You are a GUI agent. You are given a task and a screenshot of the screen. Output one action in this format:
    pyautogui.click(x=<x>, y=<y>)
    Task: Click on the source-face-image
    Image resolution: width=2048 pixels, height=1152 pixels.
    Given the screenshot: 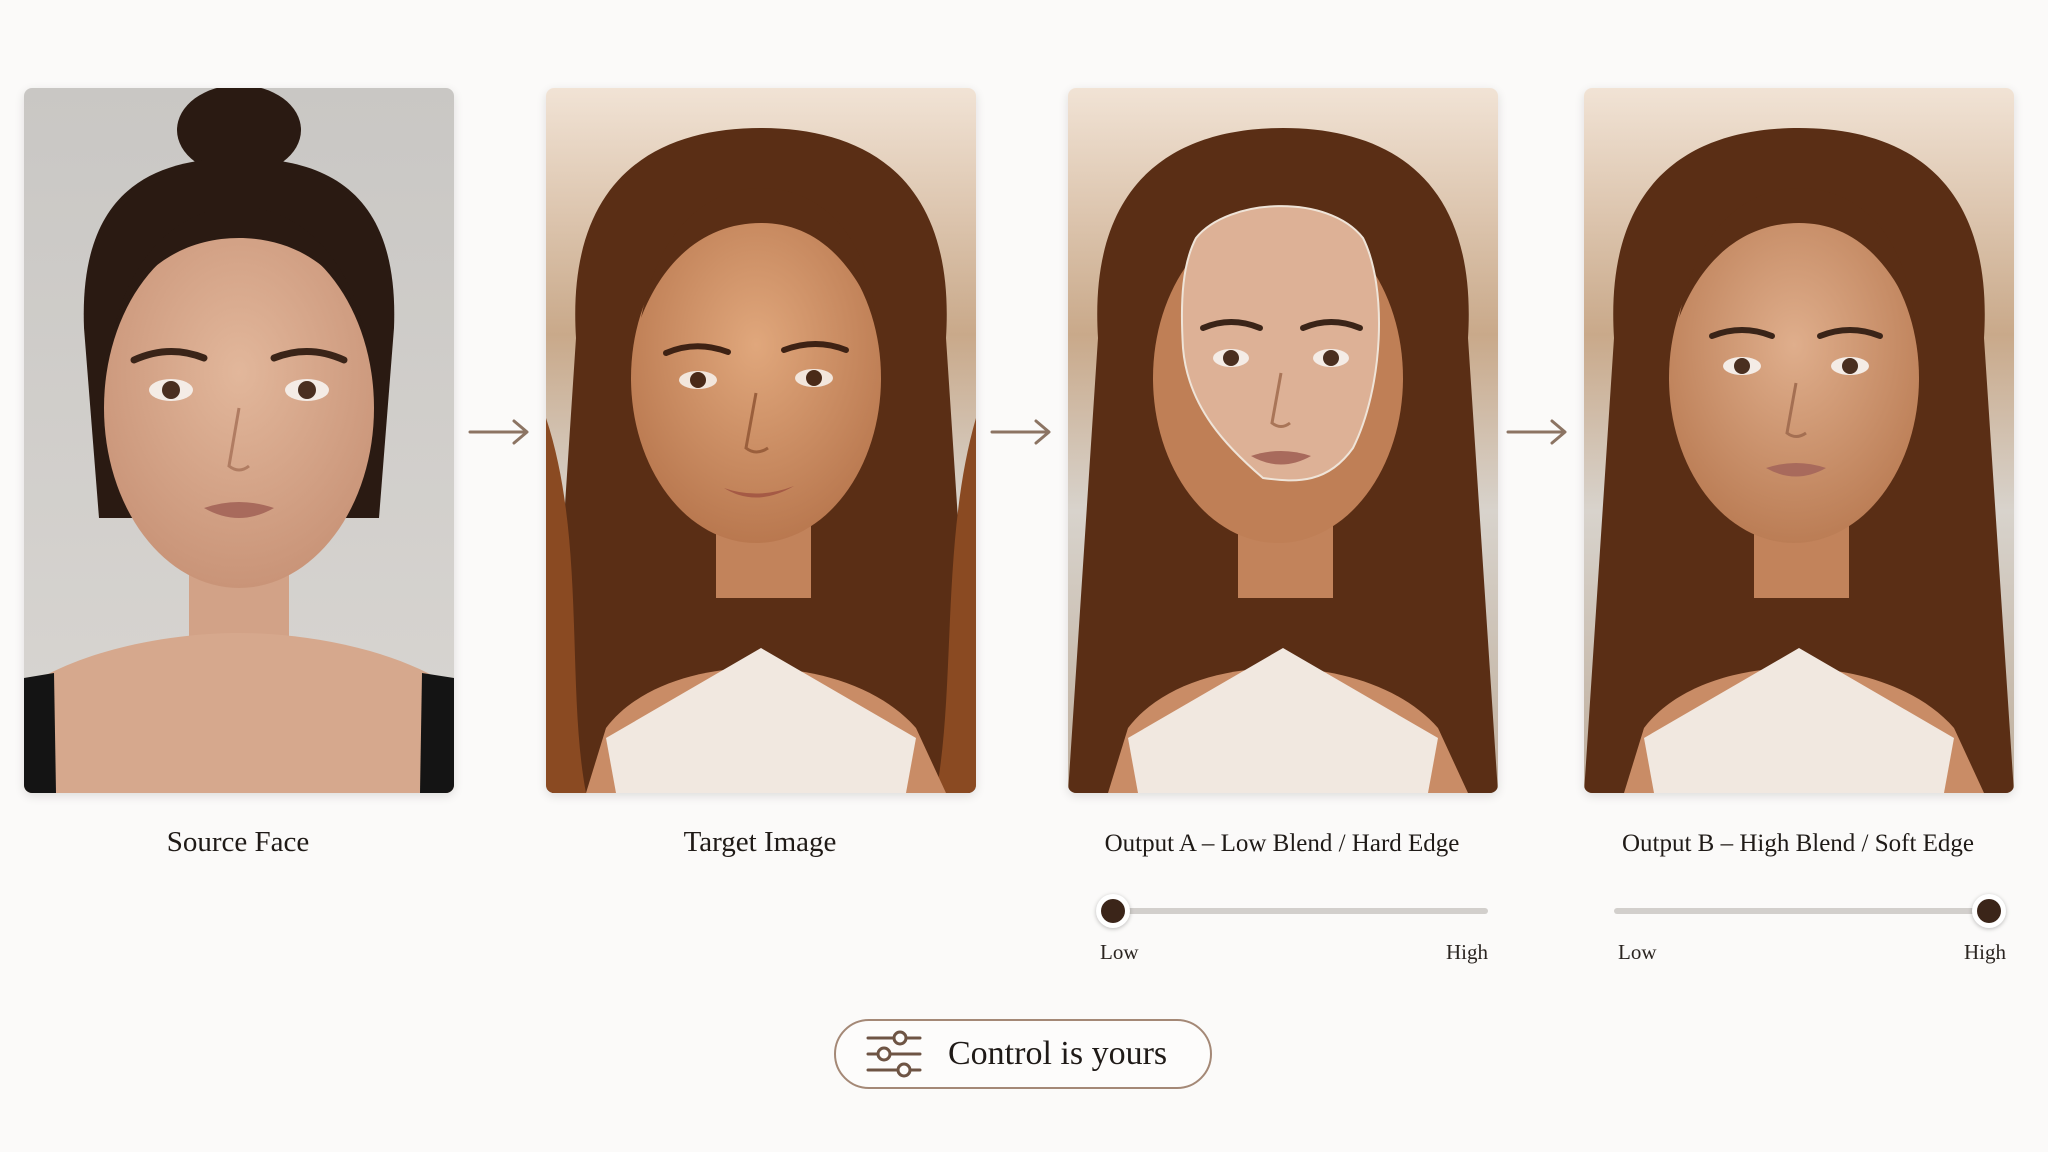 What is the action you would take?
    pyautogui.click(x=239, y=440)
    